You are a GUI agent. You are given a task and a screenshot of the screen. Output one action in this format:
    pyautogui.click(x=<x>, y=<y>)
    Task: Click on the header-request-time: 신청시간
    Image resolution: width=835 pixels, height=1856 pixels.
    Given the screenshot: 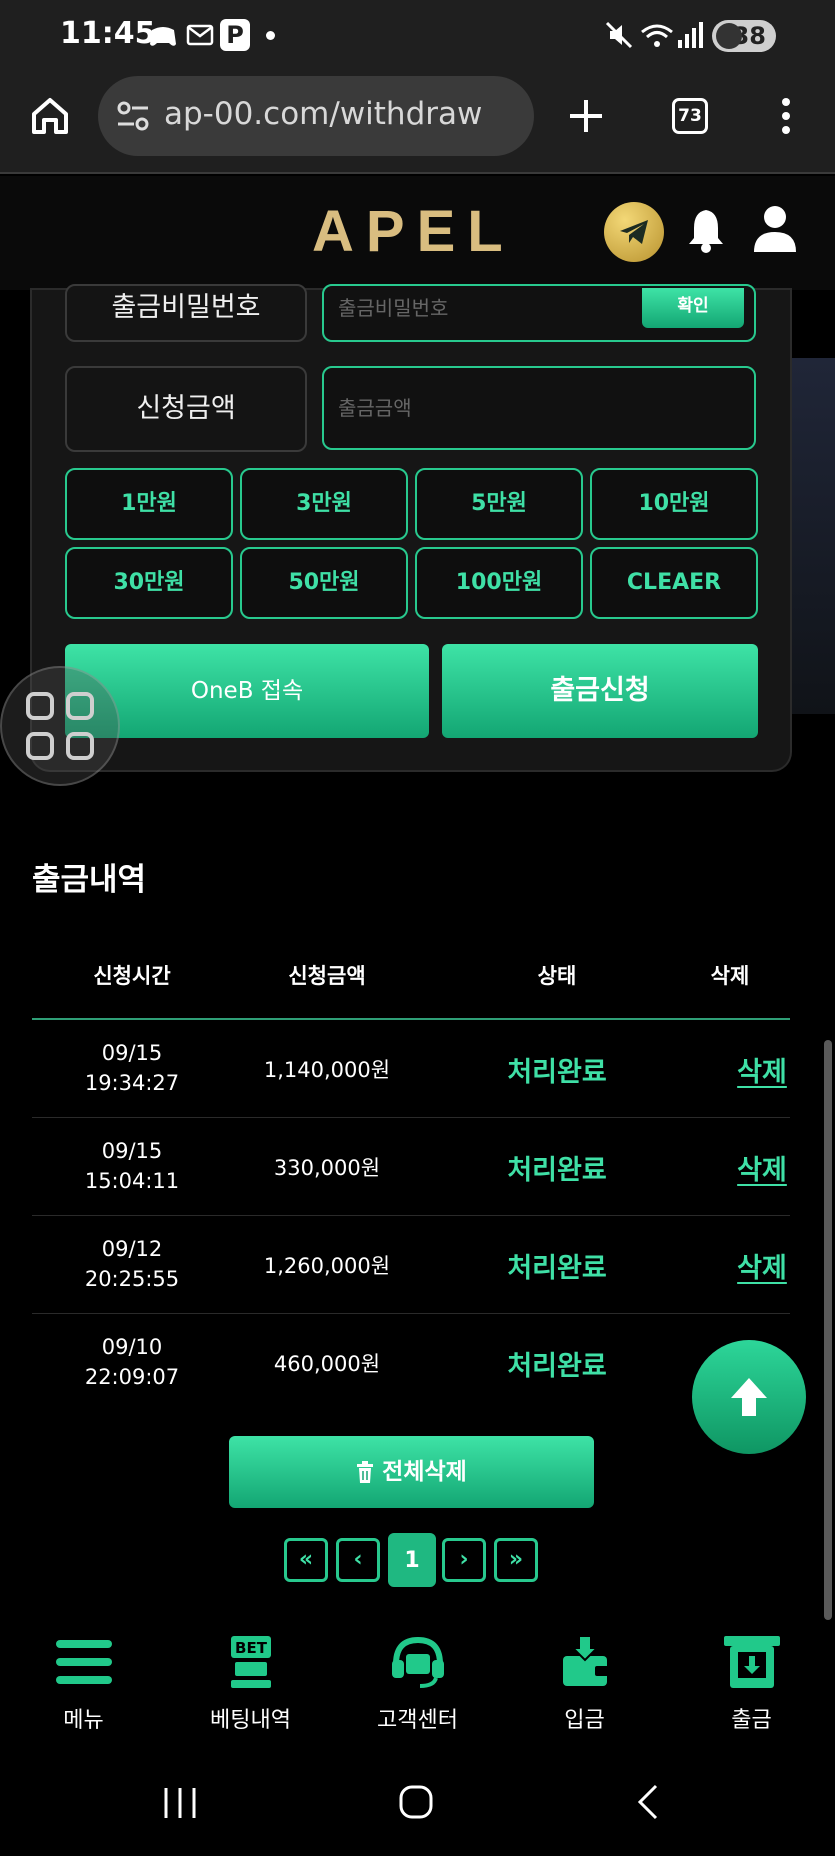 What is the action you would take?
    pyautogui.click(x=132, y=976)
    